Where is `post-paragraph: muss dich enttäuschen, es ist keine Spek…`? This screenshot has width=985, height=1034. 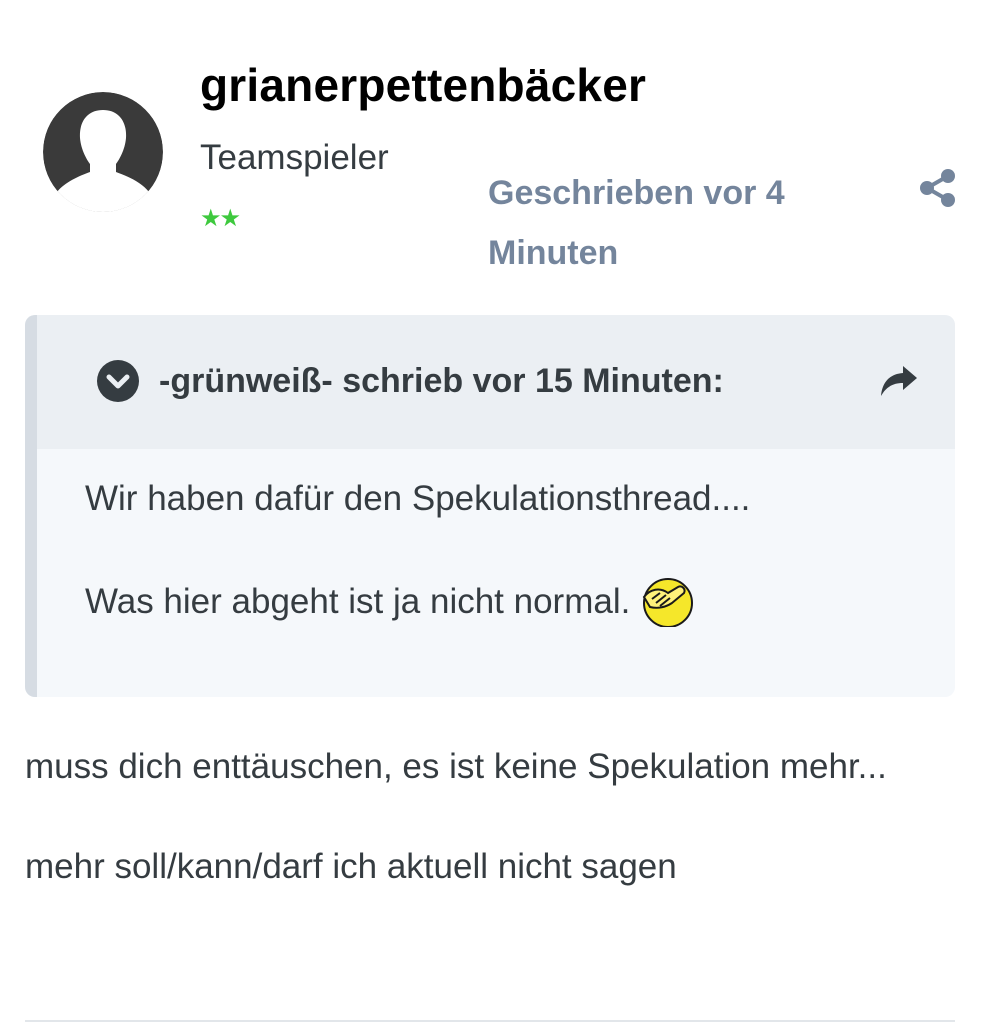
post-paragraph: muss dich enttäuschen, es ist keine Spek… is located at coordinates (456, 766).